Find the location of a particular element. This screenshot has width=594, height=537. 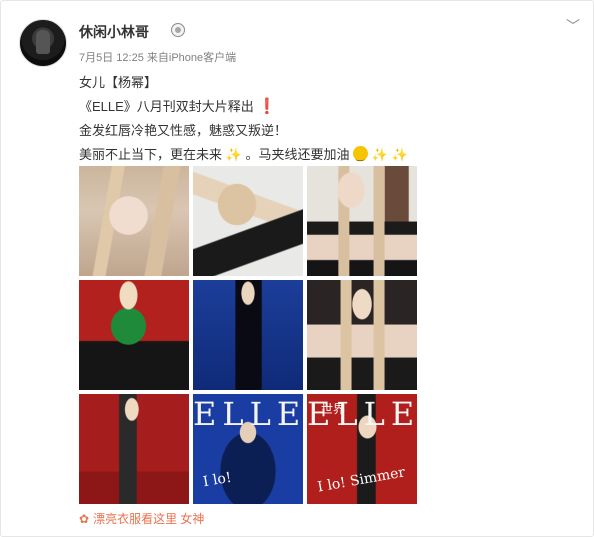

avatar is located at coordinates (43, 43).